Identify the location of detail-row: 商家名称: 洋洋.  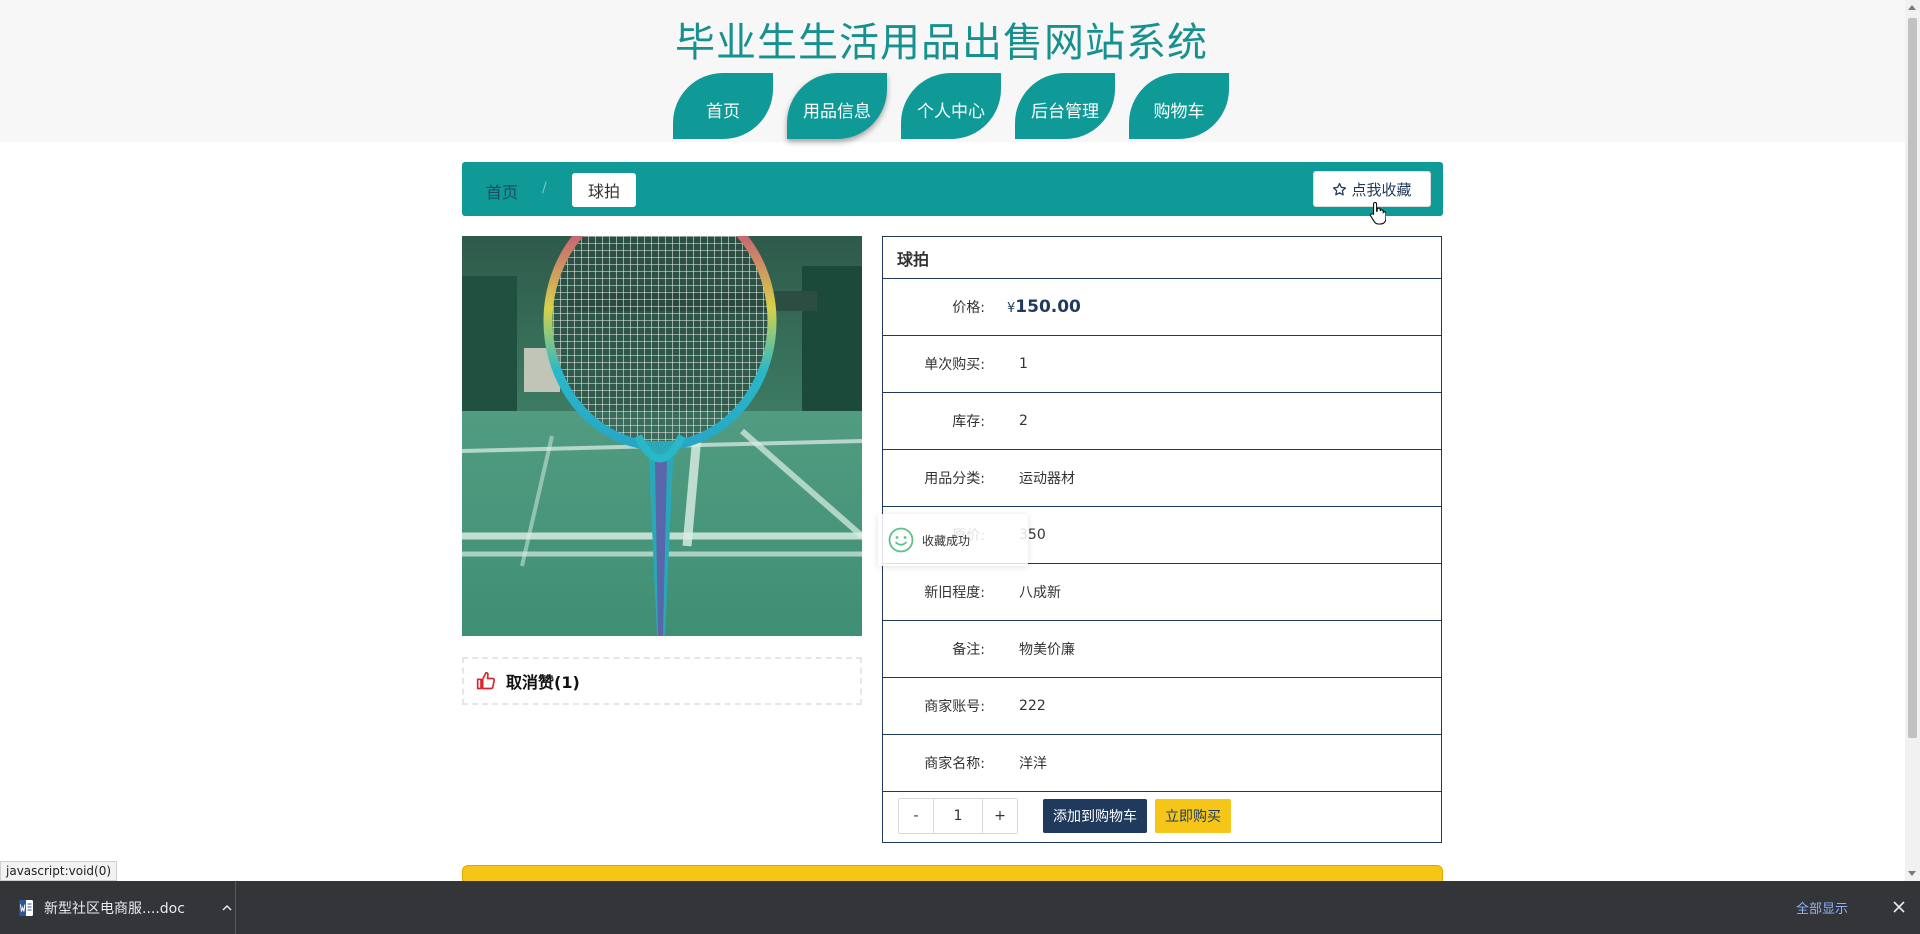
(1162, 763).